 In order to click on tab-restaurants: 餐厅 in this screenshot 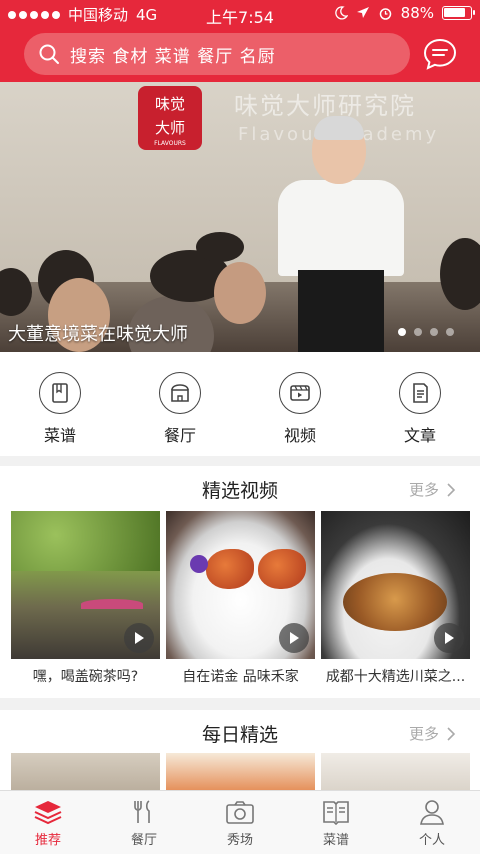, I will do `click(144, 822)`.